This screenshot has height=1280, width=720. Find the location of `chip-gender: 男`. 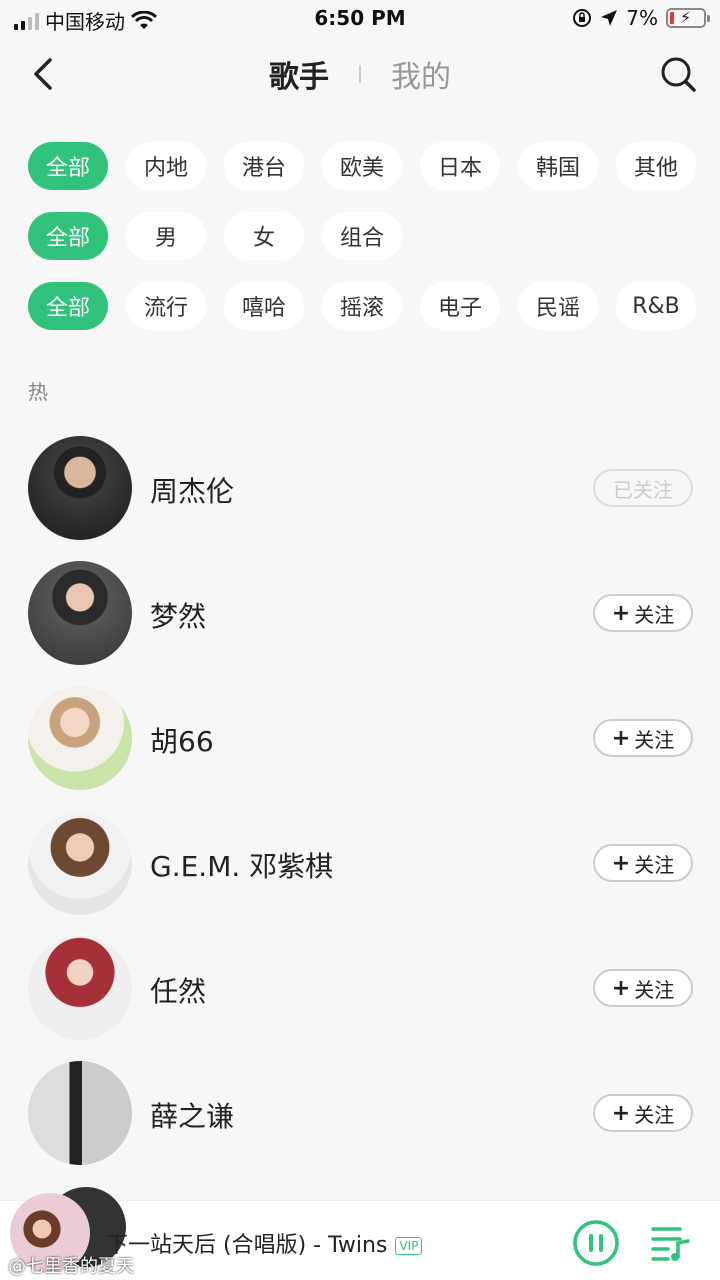

chip-gender: 男 is located at coordinates (166, 236).